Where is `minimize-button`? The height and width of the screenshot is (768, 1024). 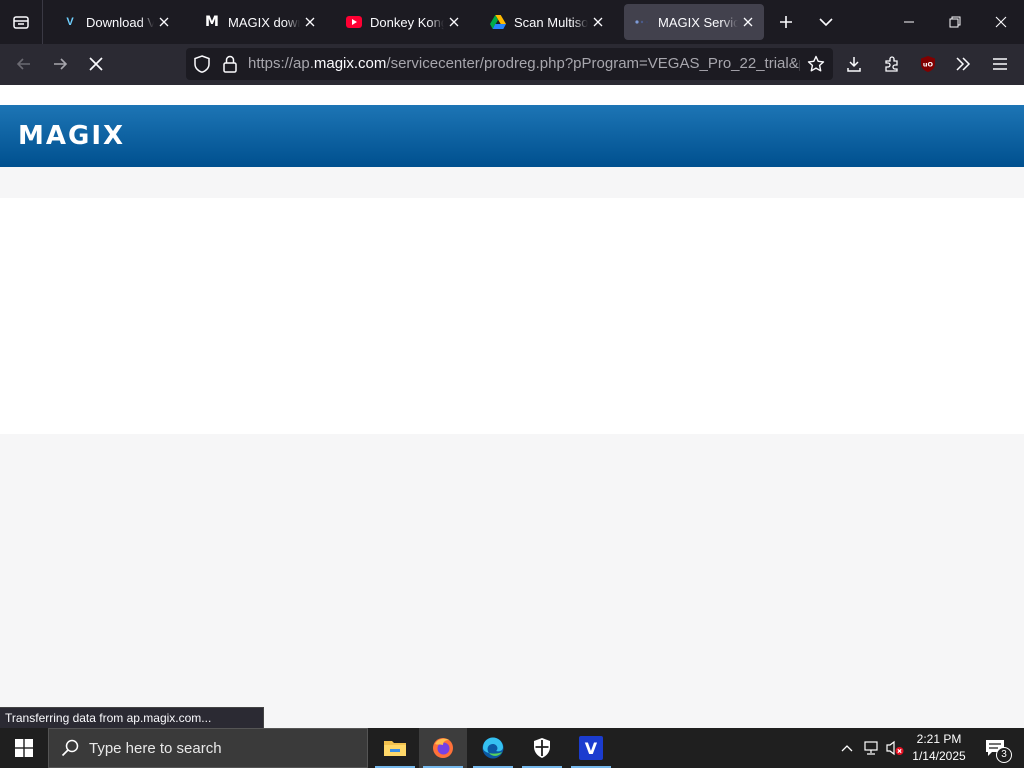 minimize-button is located at coordinates (909, 22).